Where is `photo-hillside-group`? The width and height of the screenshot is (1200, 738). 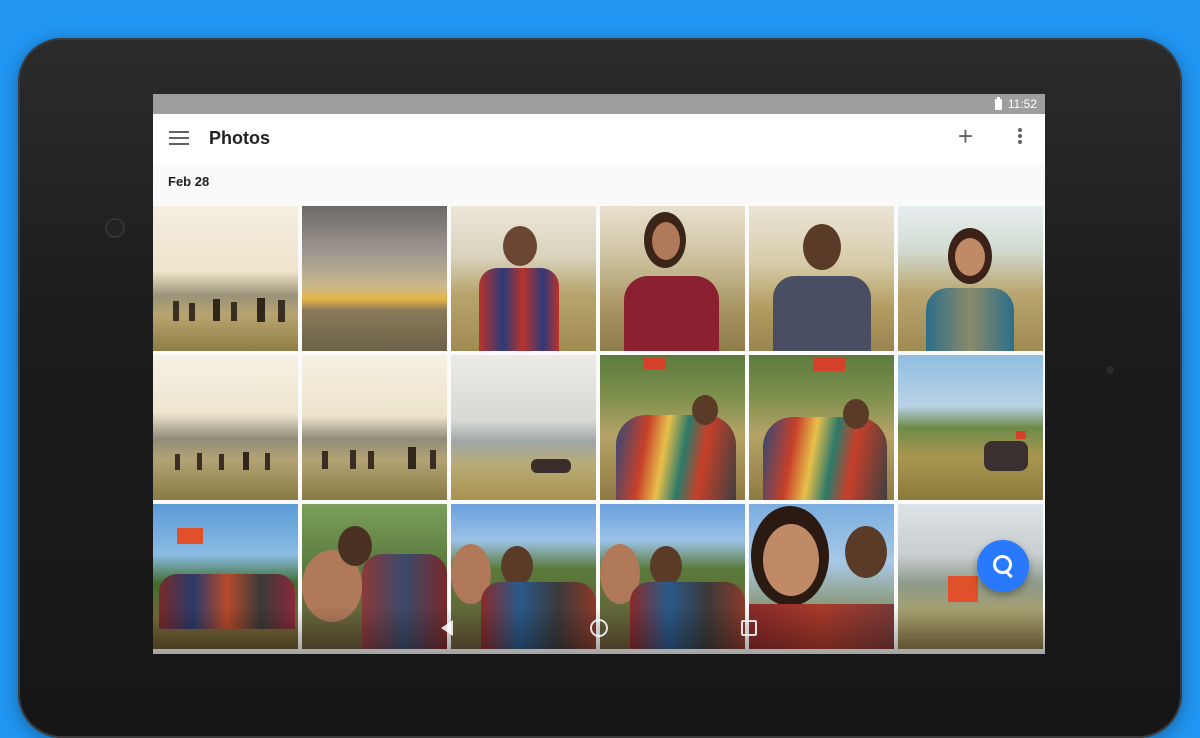 photo-hillside-group is located at coordinates (523, 427).